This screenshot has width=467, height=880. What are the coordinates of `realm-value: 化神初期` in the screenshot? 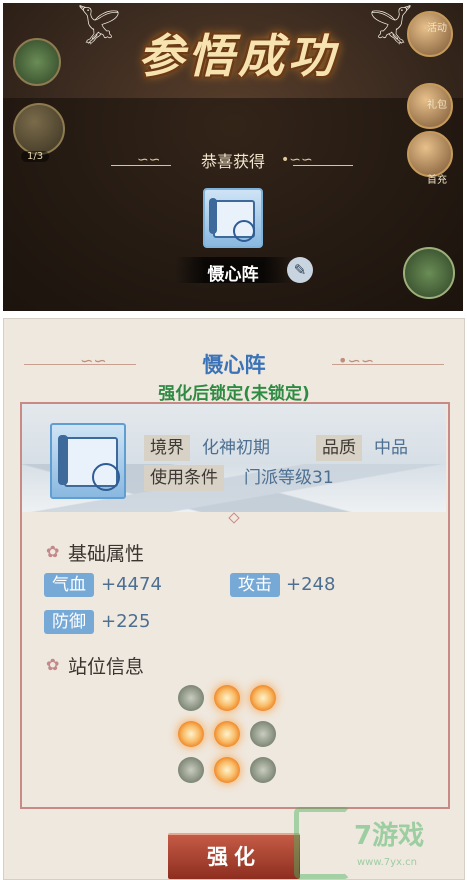 It's located at (236, 448).